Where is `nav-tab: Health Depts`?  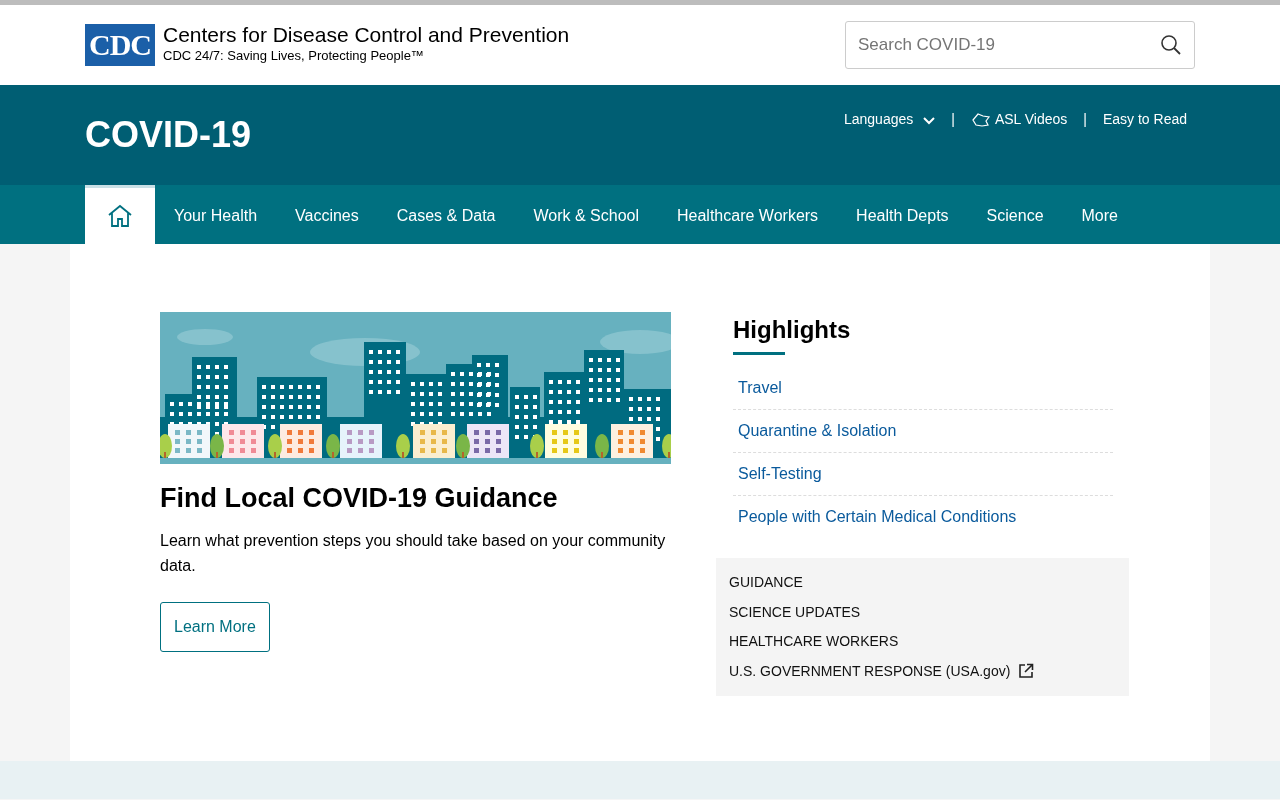 nav-tab: Health Depts is located at coordinates (902, 214).